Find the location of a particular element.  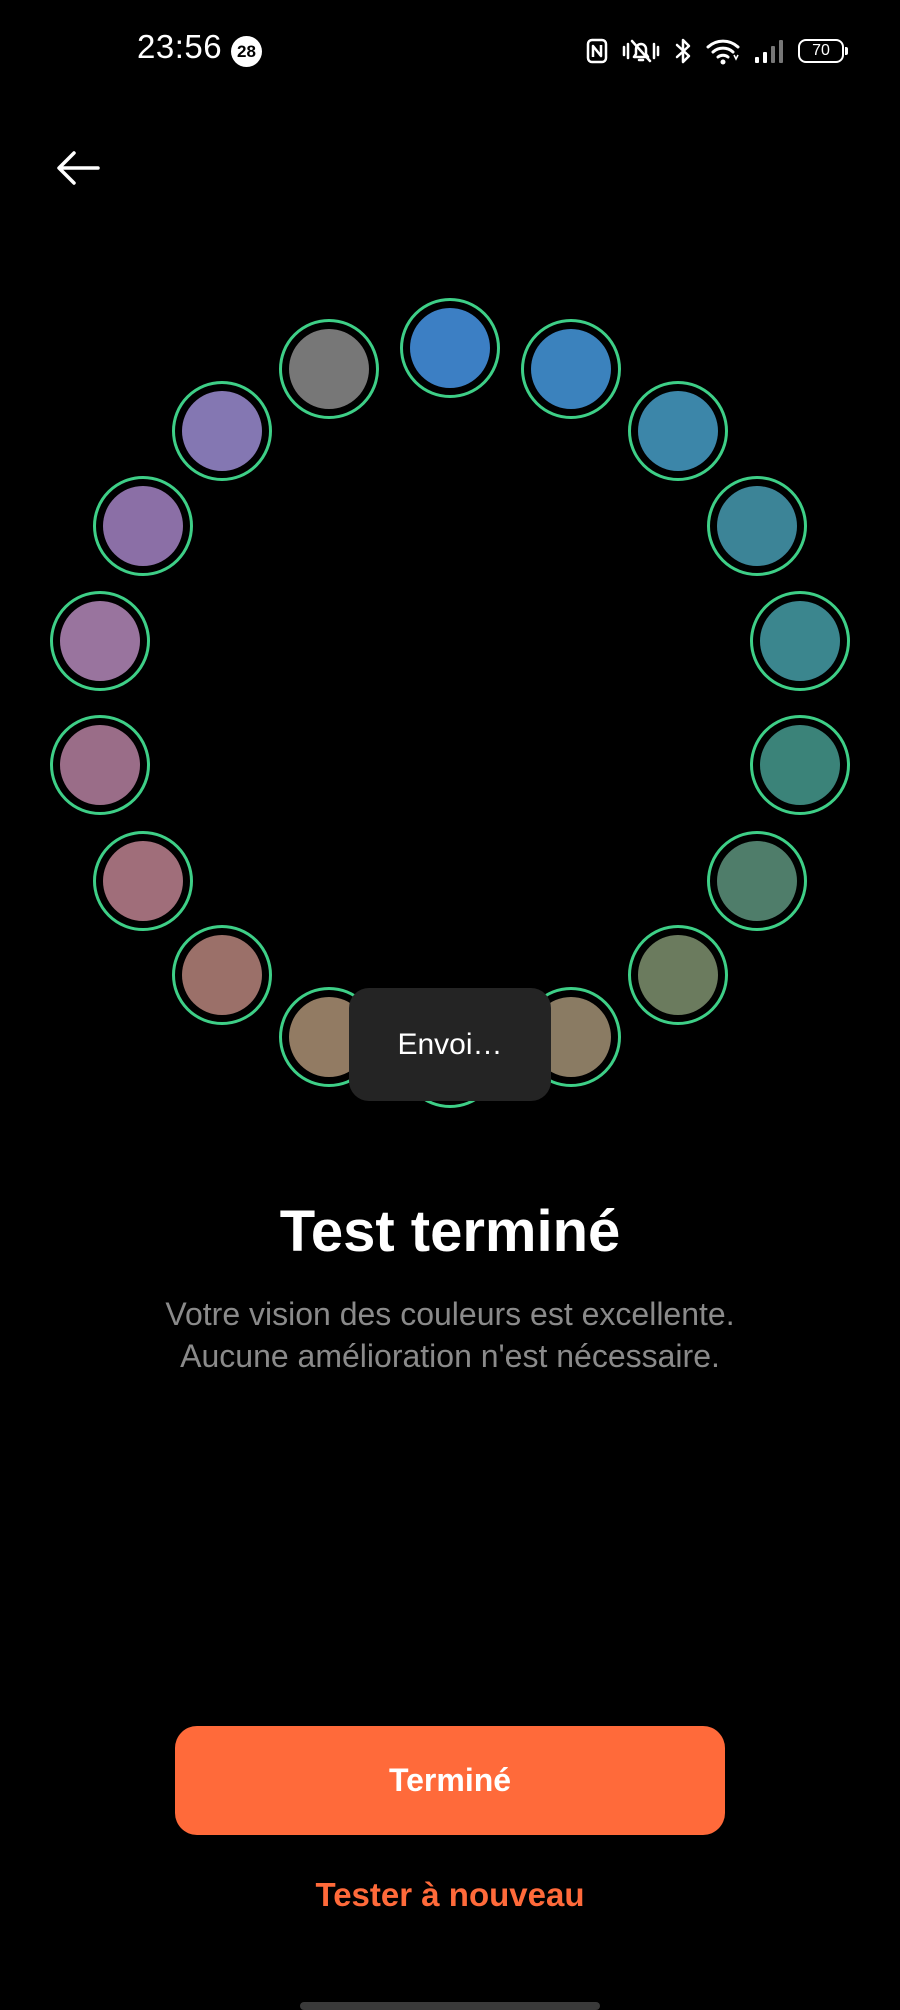

home-indicator is located at coordinates (450, 2006).